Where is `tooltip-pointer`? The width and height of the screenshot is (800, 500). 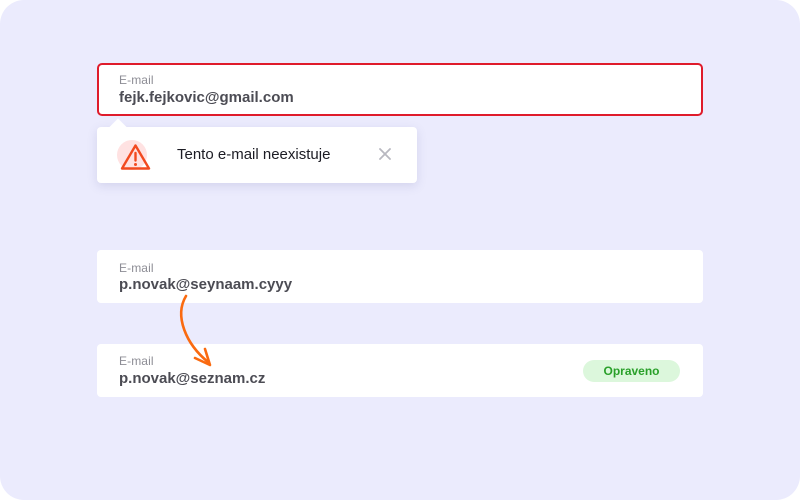 tooltip-pointer is located at coordinates (118, 127).